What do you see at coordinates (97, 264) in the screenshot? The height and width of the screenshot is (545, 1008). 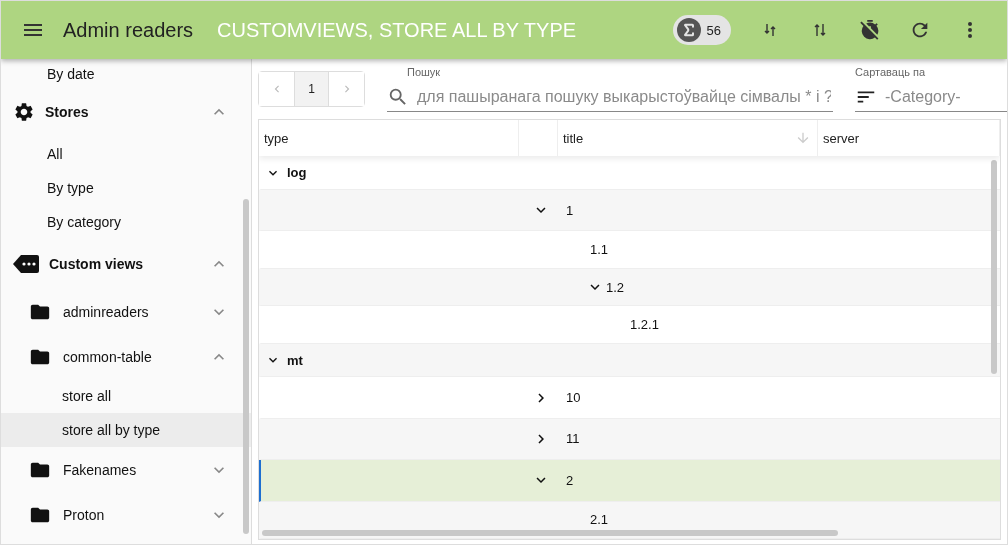 I see `section-label: Custom views` at bounding box center [97, 264].